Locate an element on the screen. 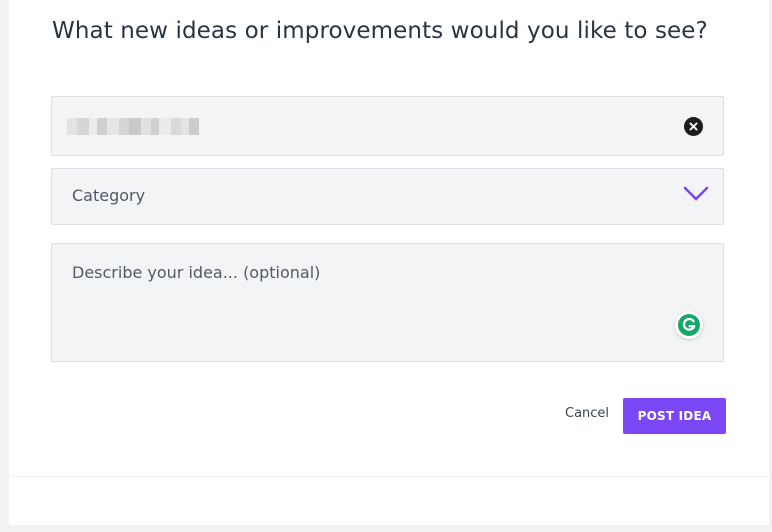 This screenshot has height=532, width=772. grammarly-button is located at coordinates (689, 325).